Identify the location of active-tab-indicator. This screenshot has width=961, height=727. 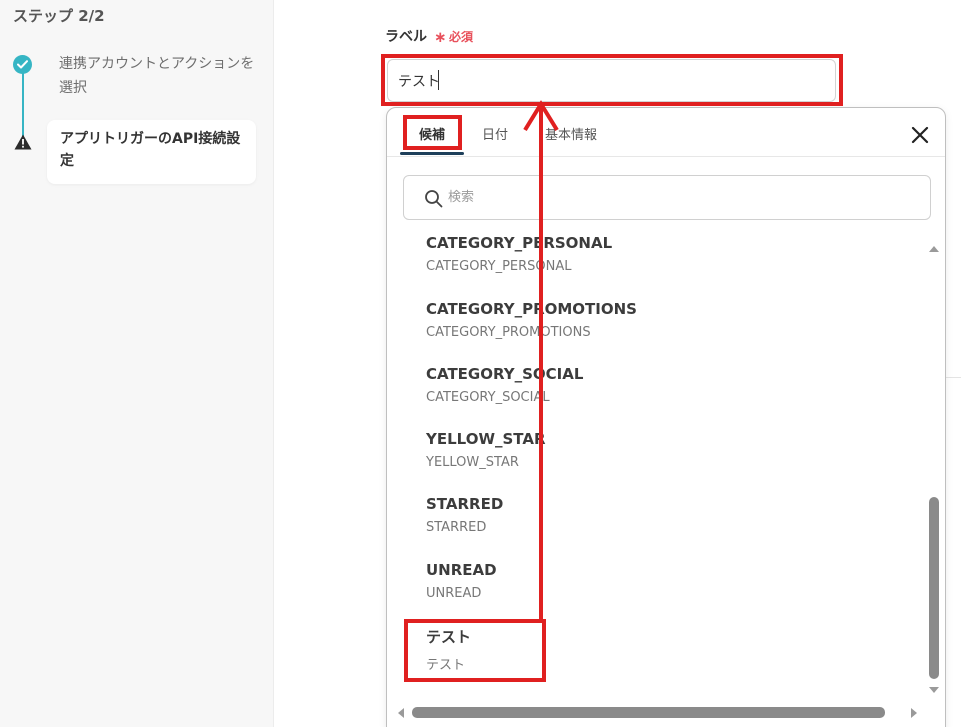
(432, 153).